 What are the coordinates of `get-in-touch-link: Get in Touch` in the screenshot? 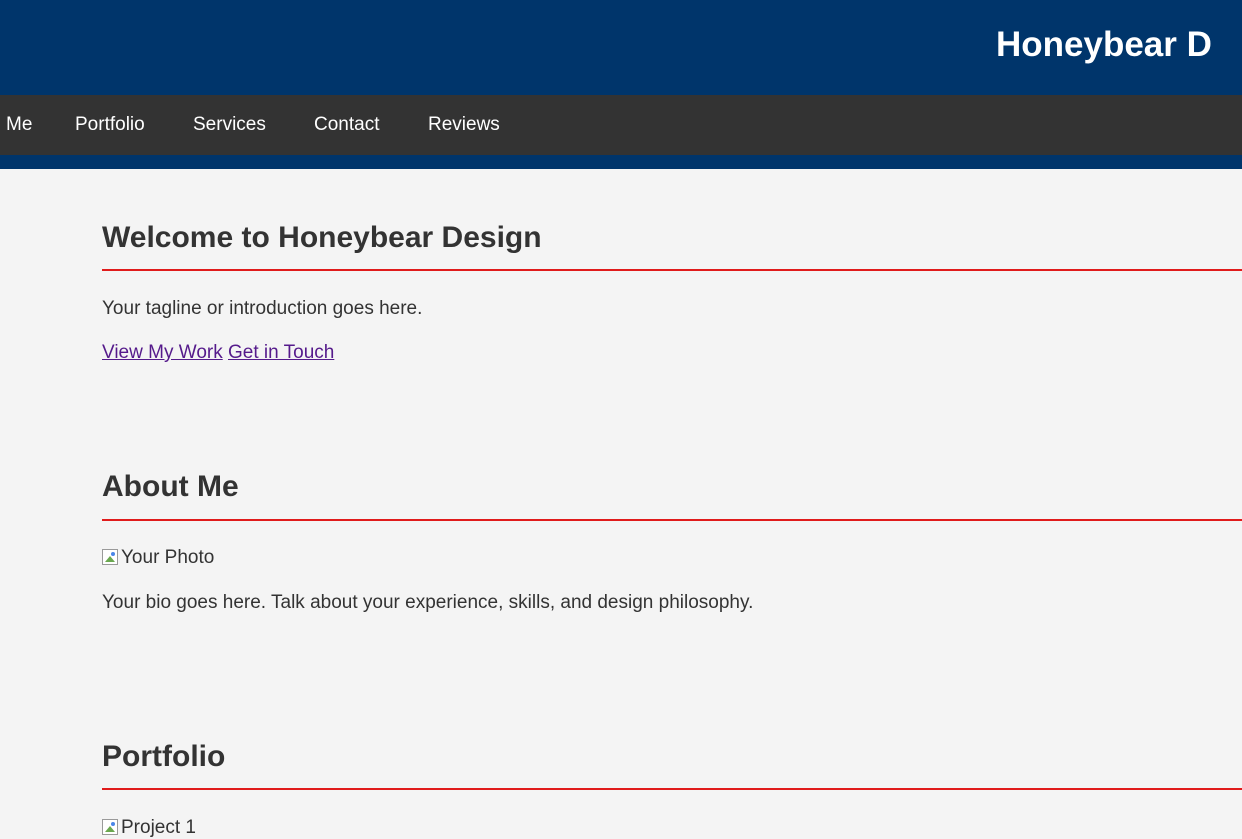 It's located at (281, 352).